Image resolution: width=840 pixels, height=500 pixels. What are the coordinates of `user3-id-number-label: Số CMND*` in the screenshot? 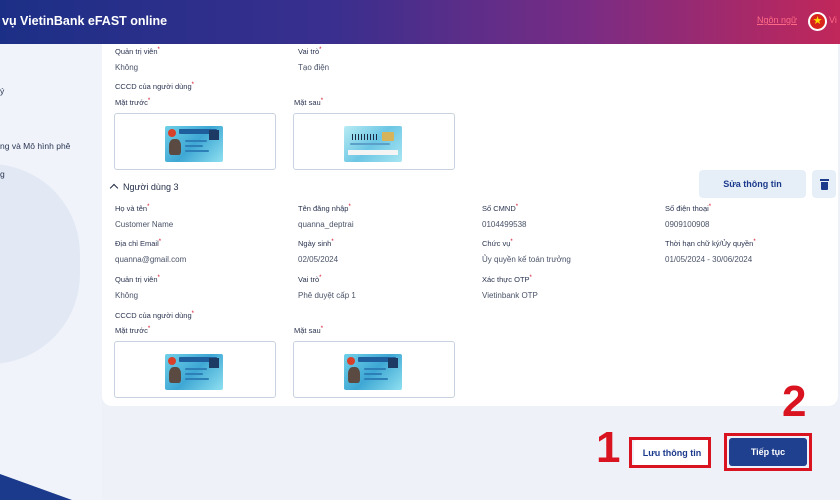 It's located at (500, 208).